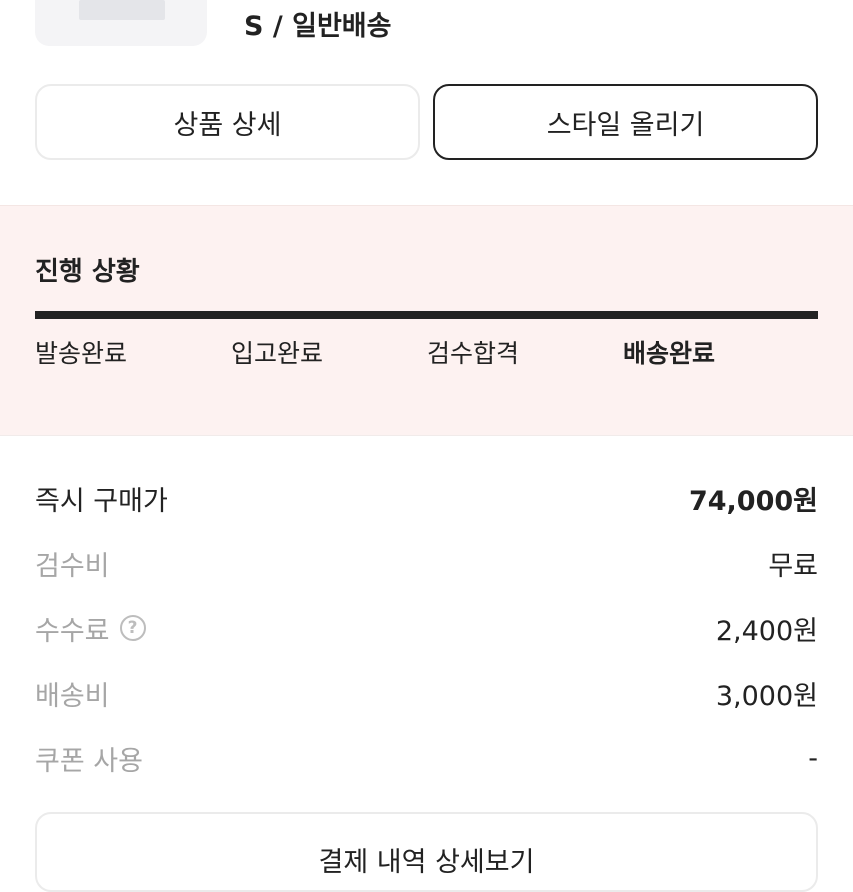  I want to click on price-value: 무료, so click(793, 566).